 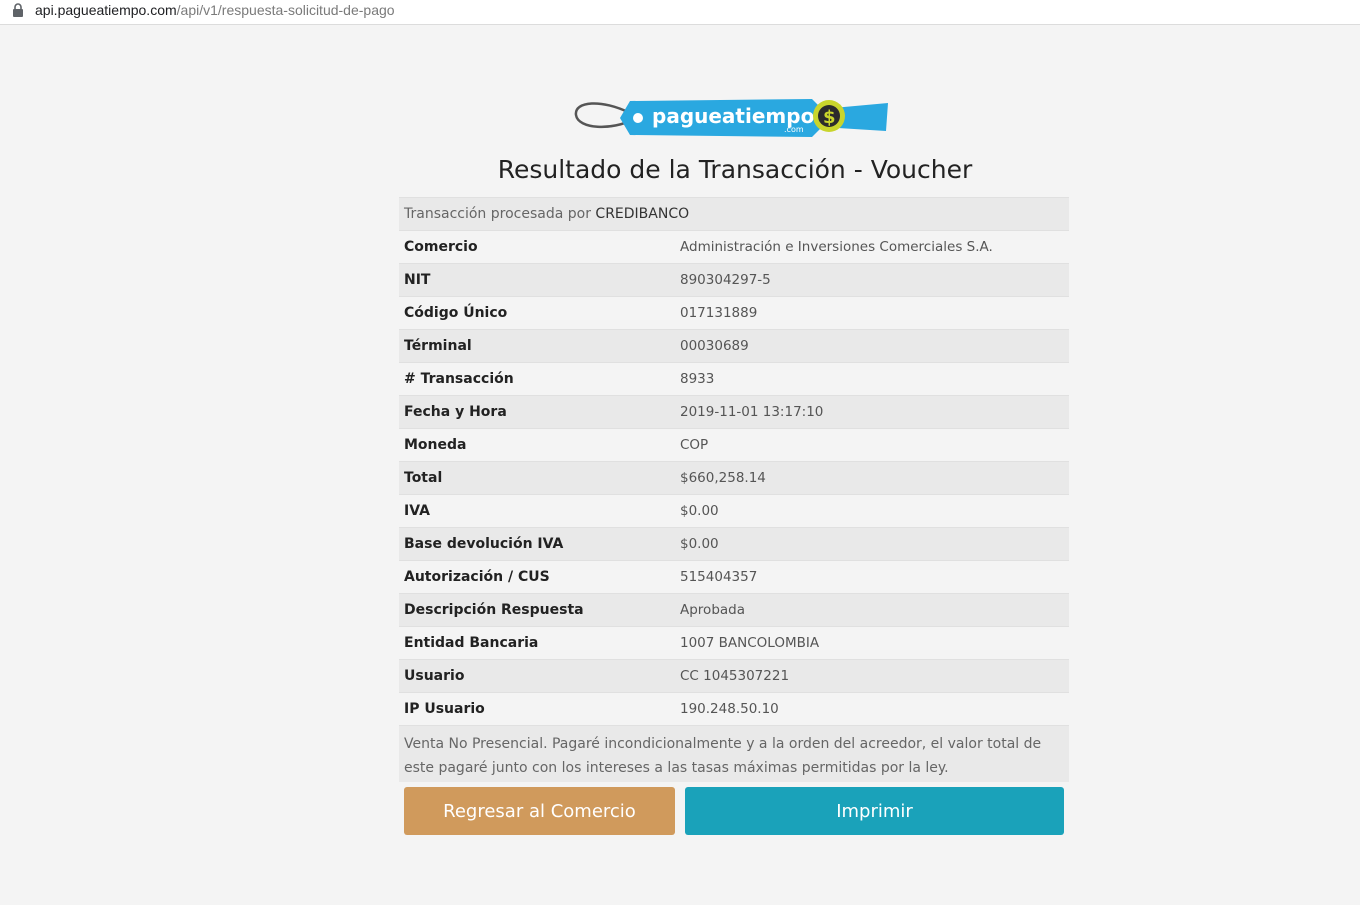 What do you see at coordinates (734, 543) in the screenshot?
I see `table-row: Base devolución IVA $0.00` at bounding box center [734, 543].